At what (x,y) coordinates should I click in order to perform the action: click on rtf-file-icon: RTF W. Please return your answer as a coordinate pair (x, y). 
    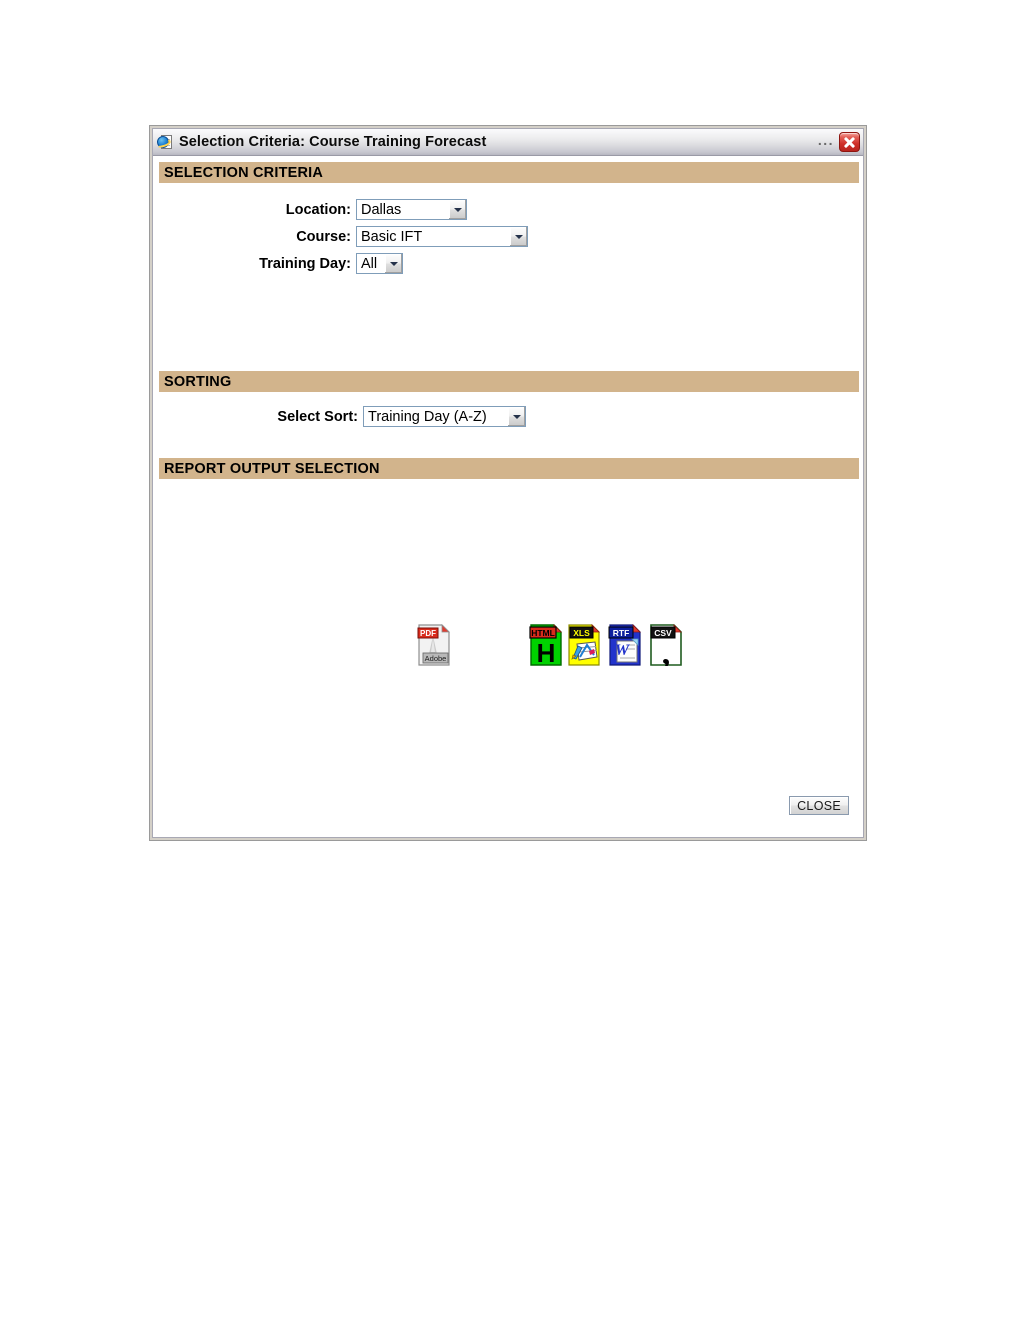
    Looking at the image, I should click on (625, 645).